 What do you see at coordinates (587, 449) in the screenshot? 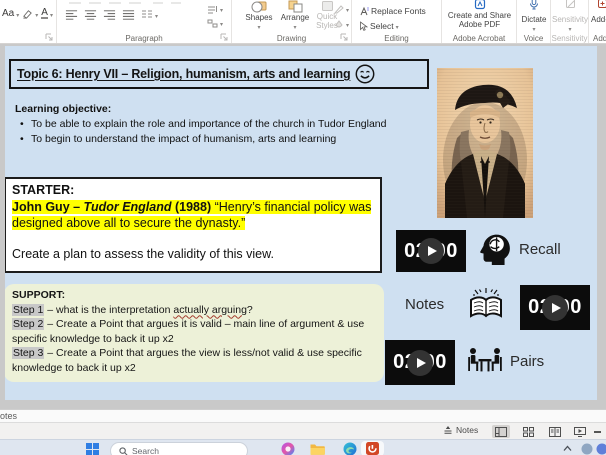
I see `tray-onedrive-icon` at bounding box center [587, 449].